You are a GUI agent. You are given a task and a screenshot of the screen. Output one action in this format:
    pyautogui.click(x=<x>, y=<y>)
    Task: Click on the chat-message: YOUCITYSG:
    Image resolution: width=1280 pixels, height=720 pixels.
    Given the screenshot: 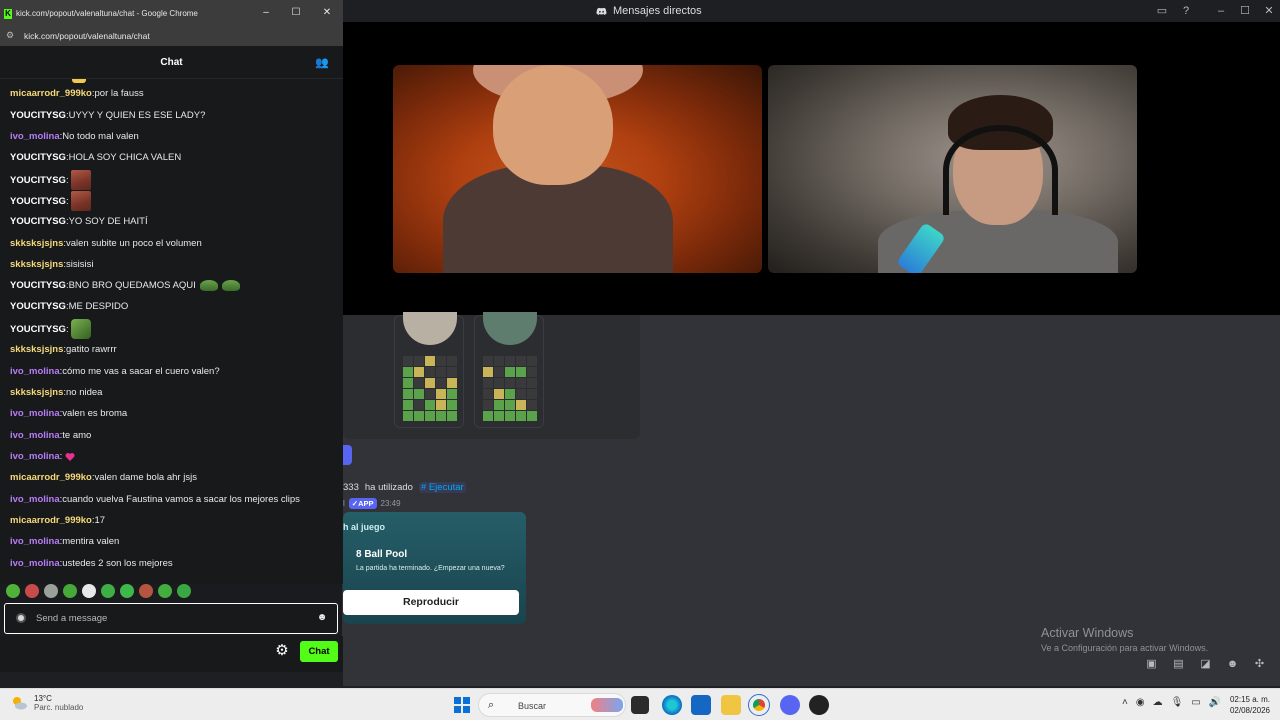 What is the action you would take?
    pyautogui.click(x=50, y=329)
    